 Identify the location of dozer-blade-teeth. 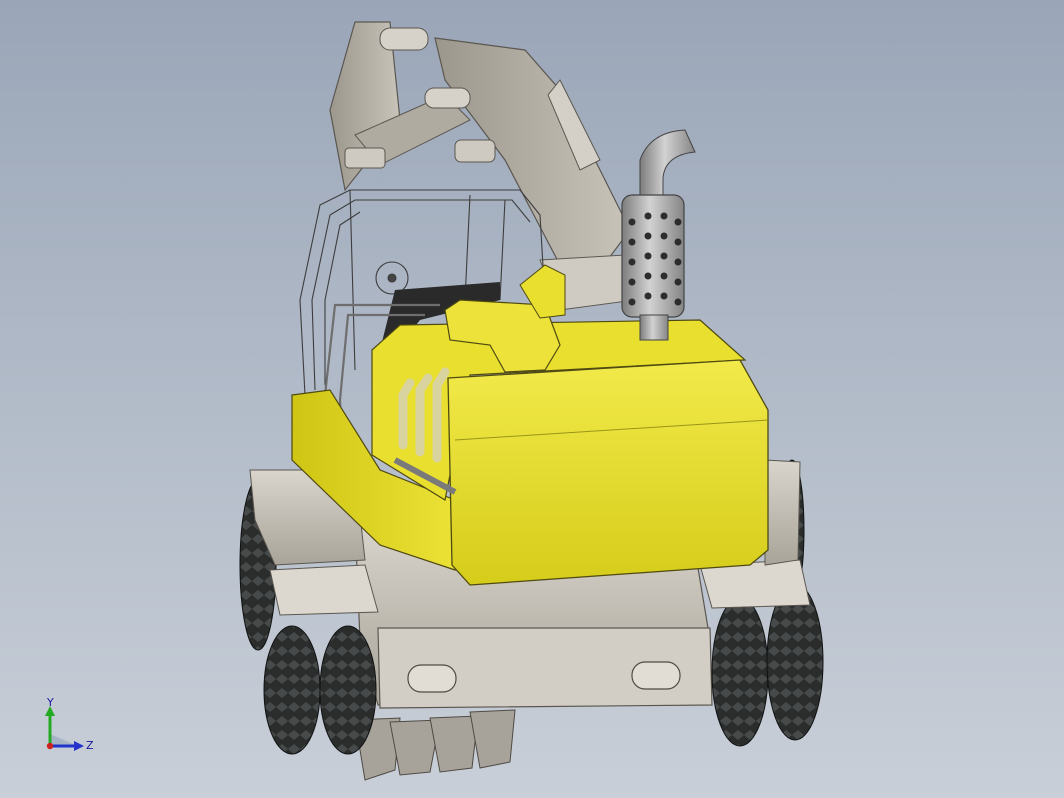
(435, 745).